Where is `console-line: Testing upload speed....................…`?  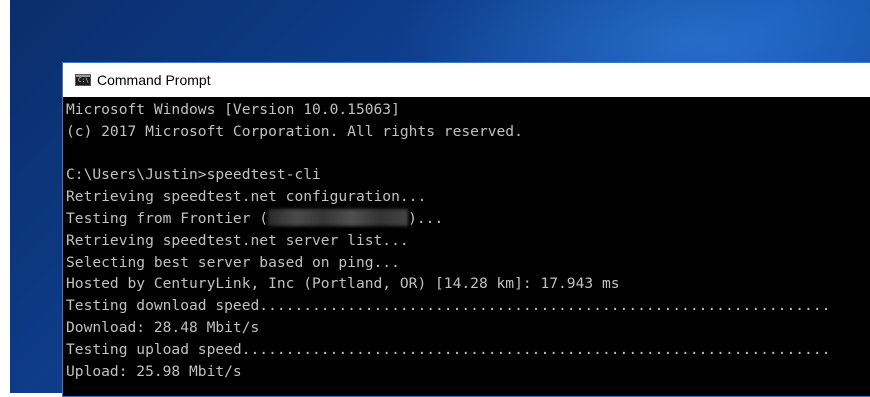 console-line: Testing upload speed....................… is located at coordinates (448, 349).